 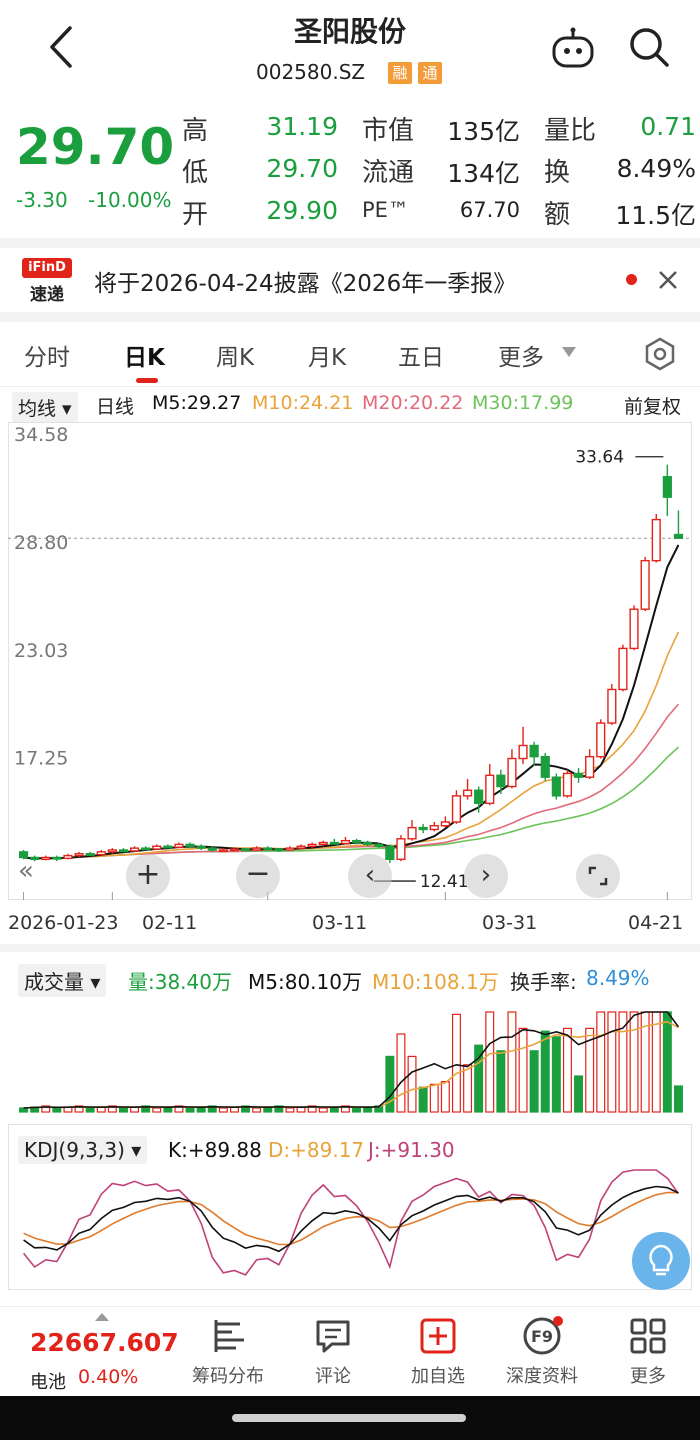 What do you see at coordinates (388, 173) in the screenshot?
I see `float-cap-label: 流通` at bounding box center [388, 173].